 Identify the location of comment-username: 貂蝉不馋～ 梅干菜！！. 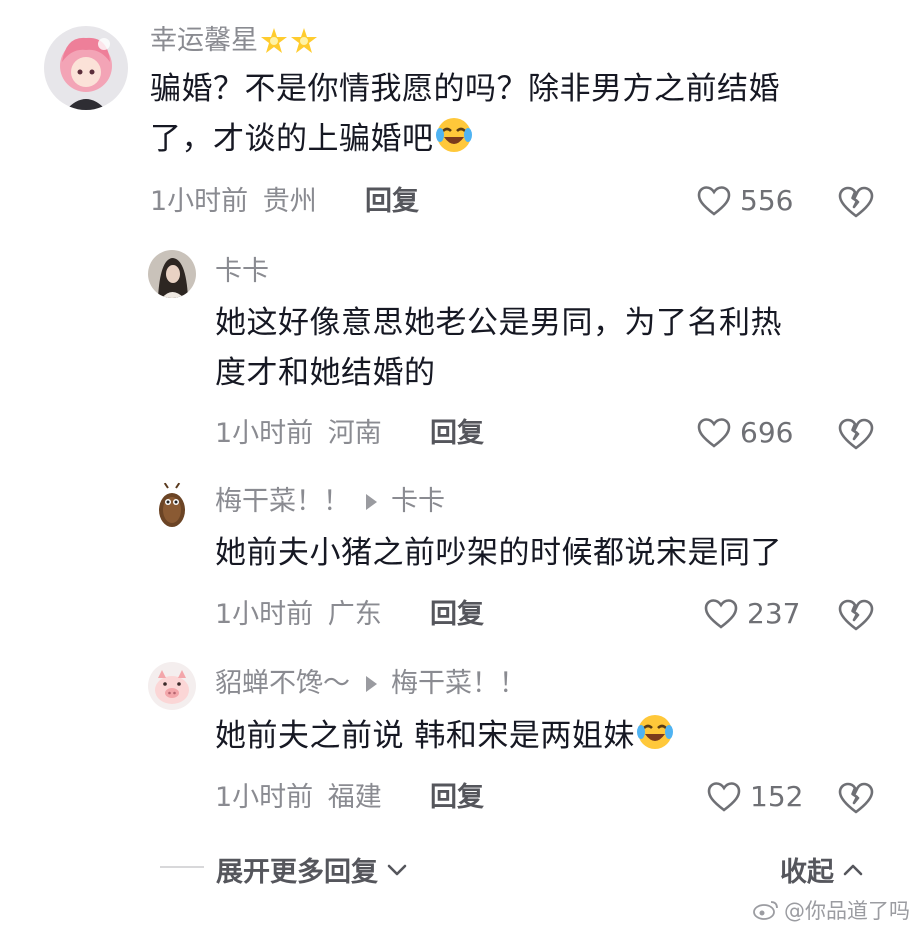
(370, 684).